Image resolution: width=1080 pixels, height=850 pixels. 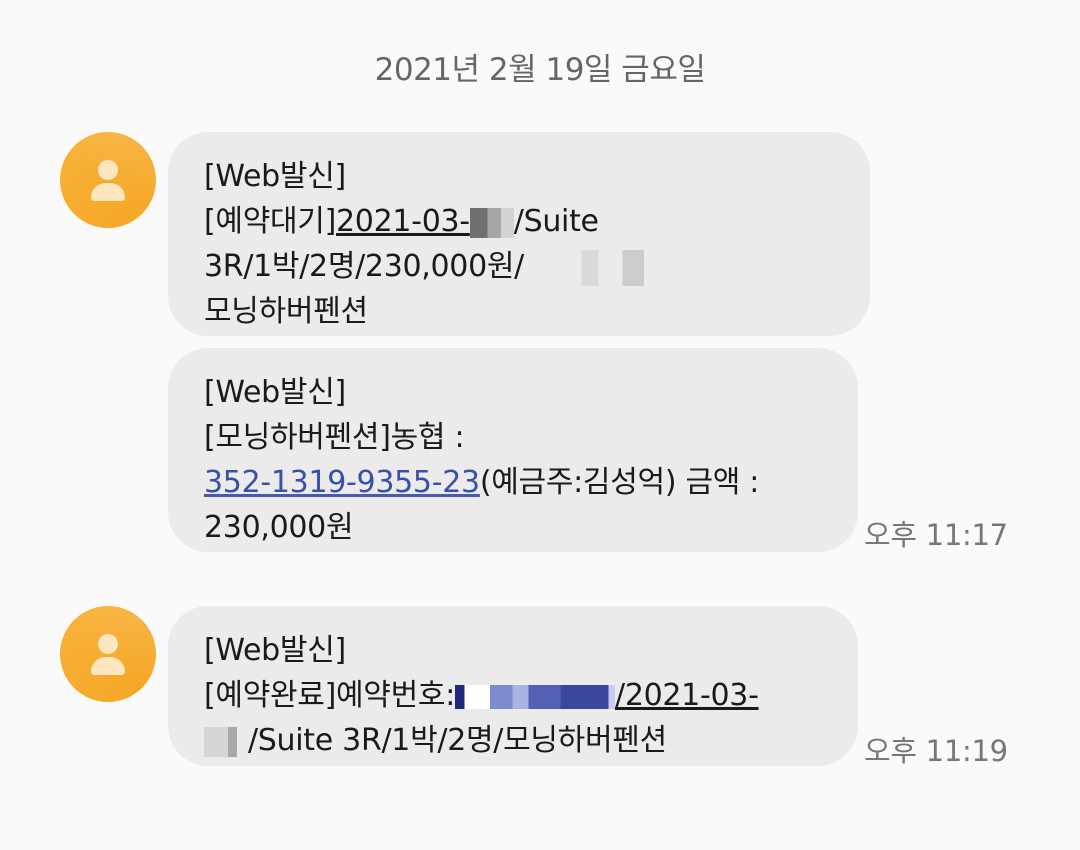 What do you see at coordinates (513, 740) in the screenshot?
I see `message-line: /Suite 3R/1박/2명/모닝하버펜션` at bounding box center [513, 740].